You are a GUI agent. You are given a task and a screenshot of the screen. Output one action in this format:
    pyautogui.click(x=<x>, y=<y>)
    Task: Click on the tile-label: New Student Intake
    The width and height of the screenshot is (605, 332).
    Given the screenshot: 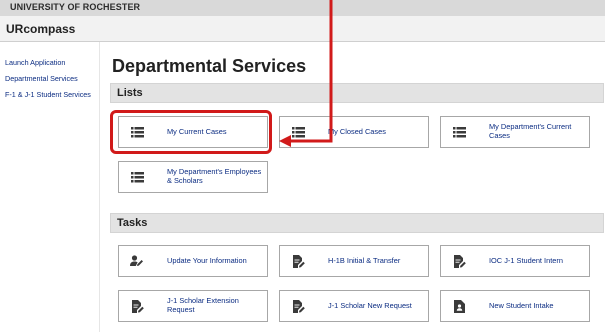 What is the action you would take?
    pyautogui.click(x=521, y=305)
    